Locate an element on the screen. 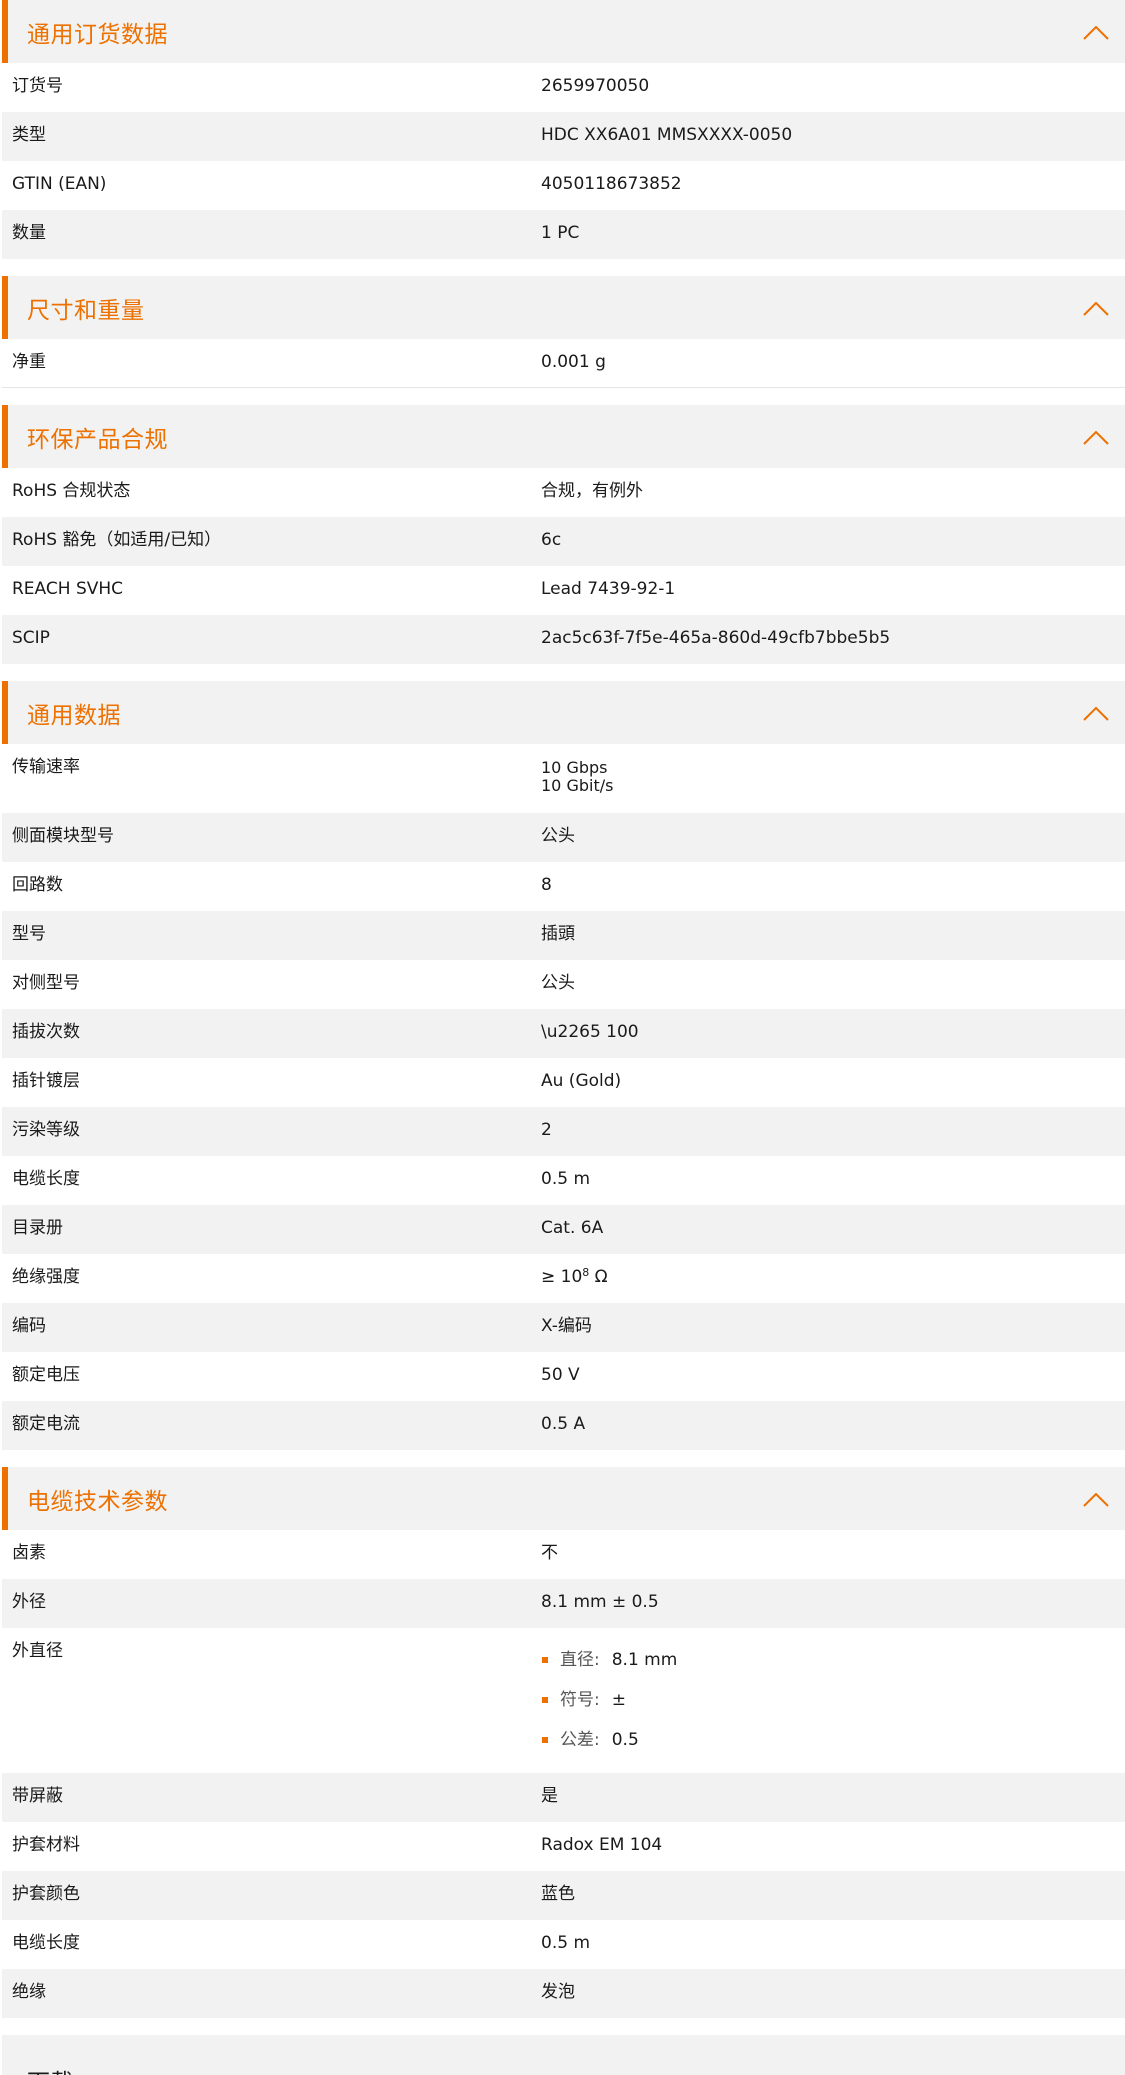 Image resolution: width=1125 pixels, height=2075 pixels. row-label: 电缆长度 is located at coordinates (46, 1179).